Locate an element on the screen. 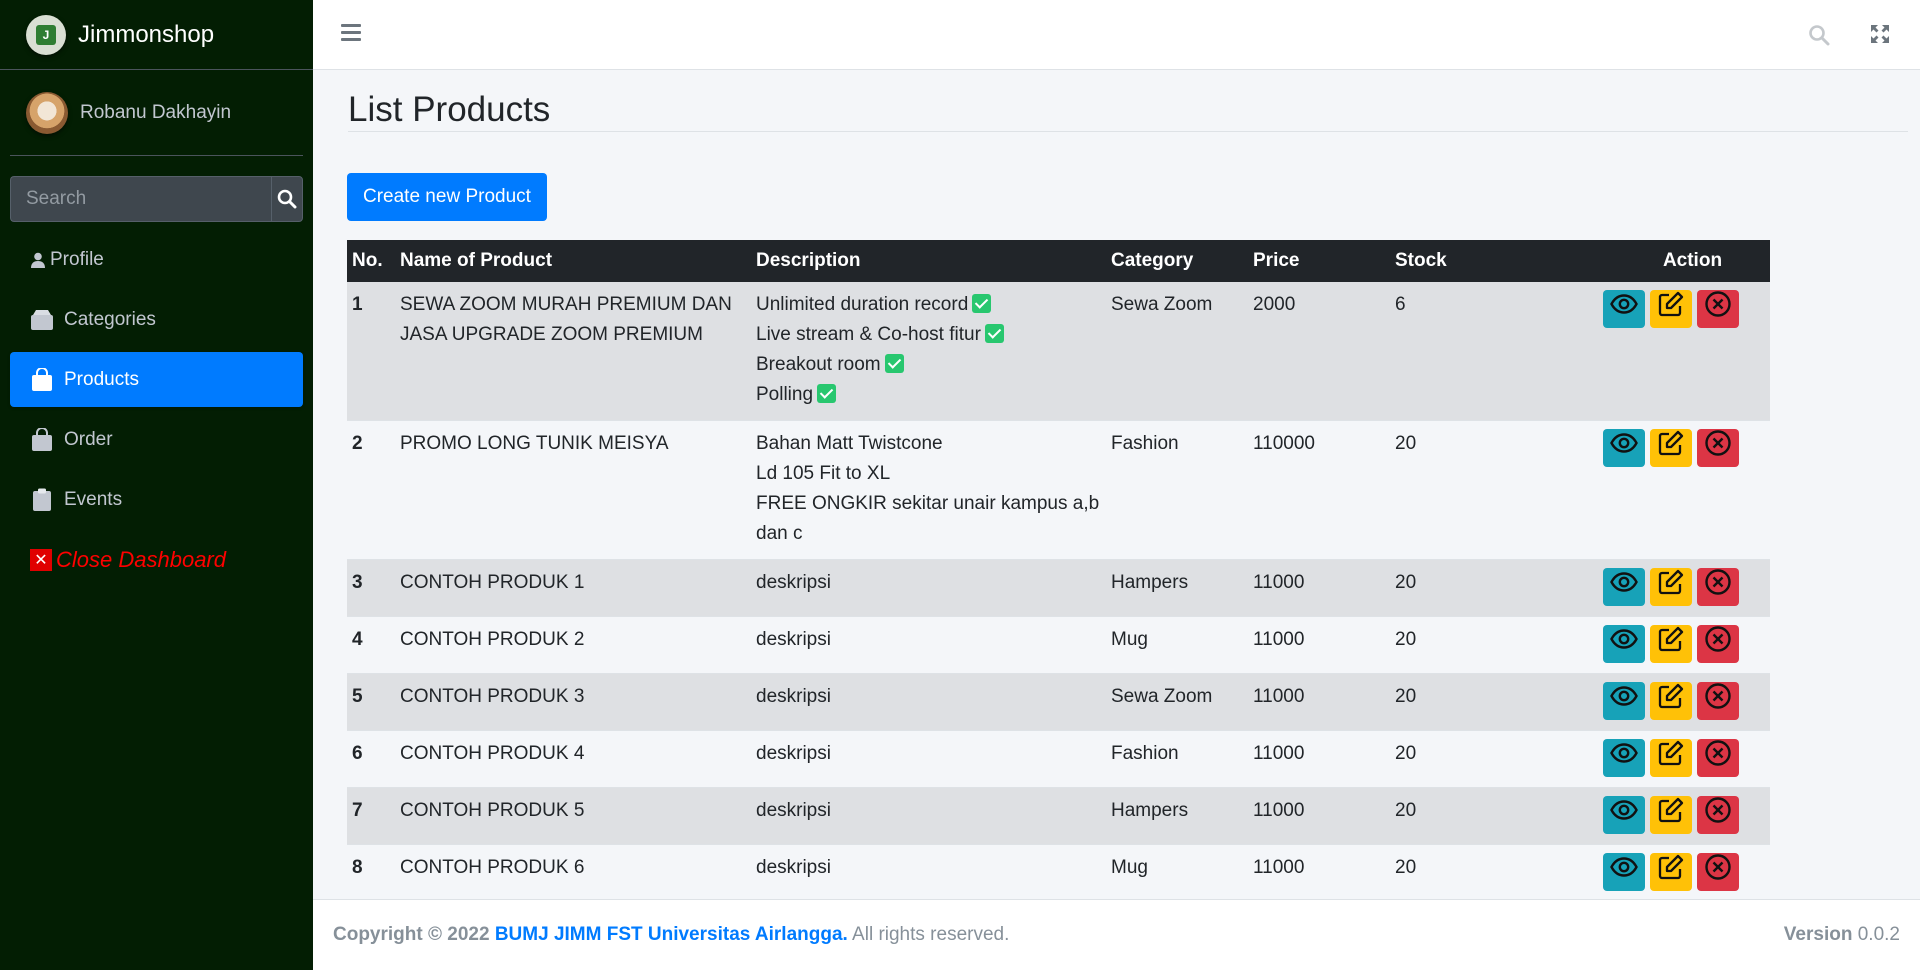 The height and width of the screenshot is (970, 1920). copyright-text: Copyright © 2022 is located at coordinates (411, 934).